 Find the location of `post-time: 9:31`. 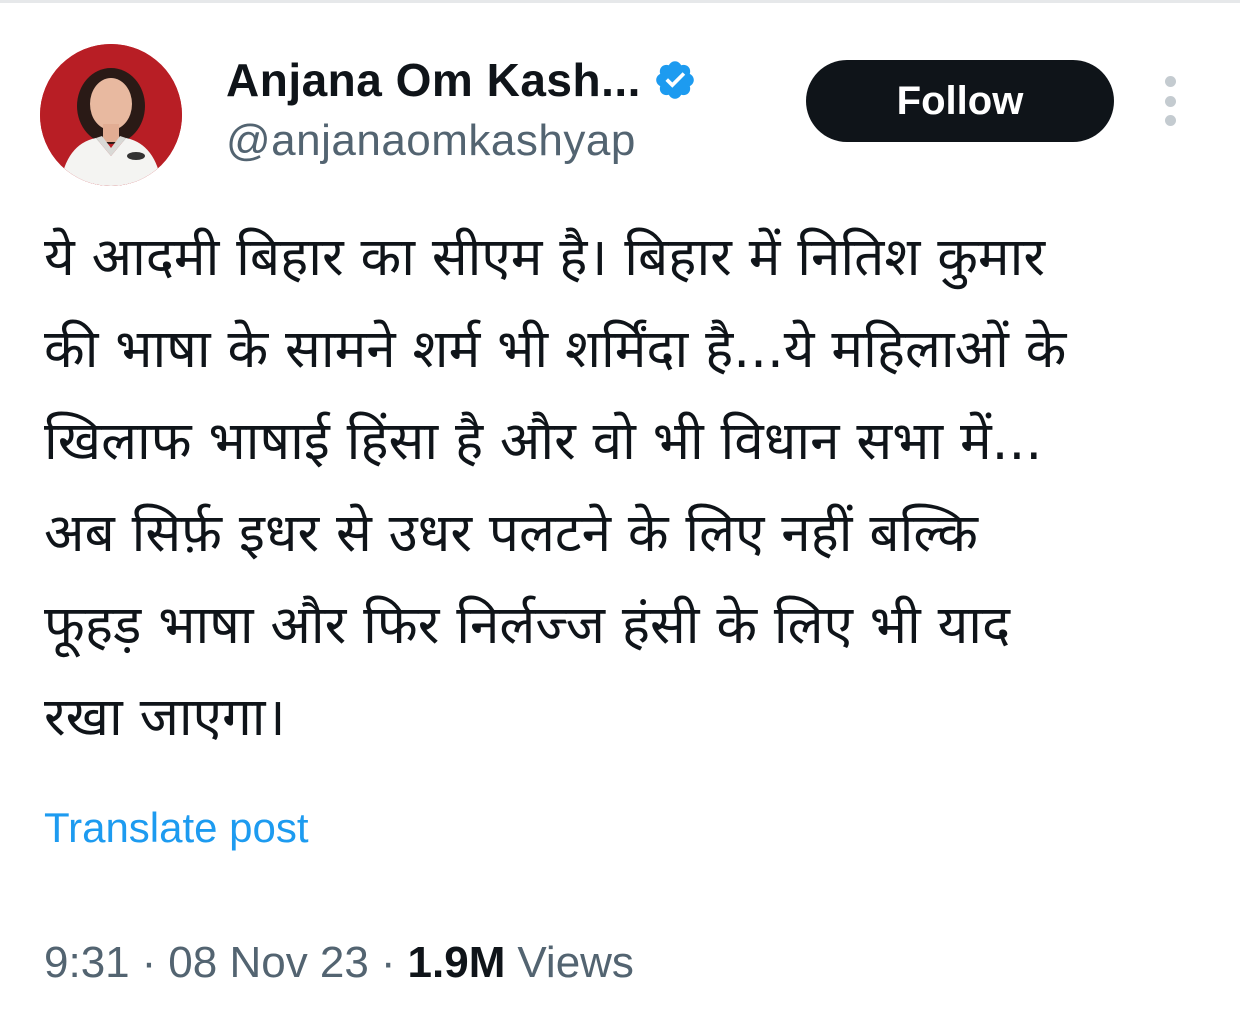

post-time: 9:31 is located at coordinates (87, 963).